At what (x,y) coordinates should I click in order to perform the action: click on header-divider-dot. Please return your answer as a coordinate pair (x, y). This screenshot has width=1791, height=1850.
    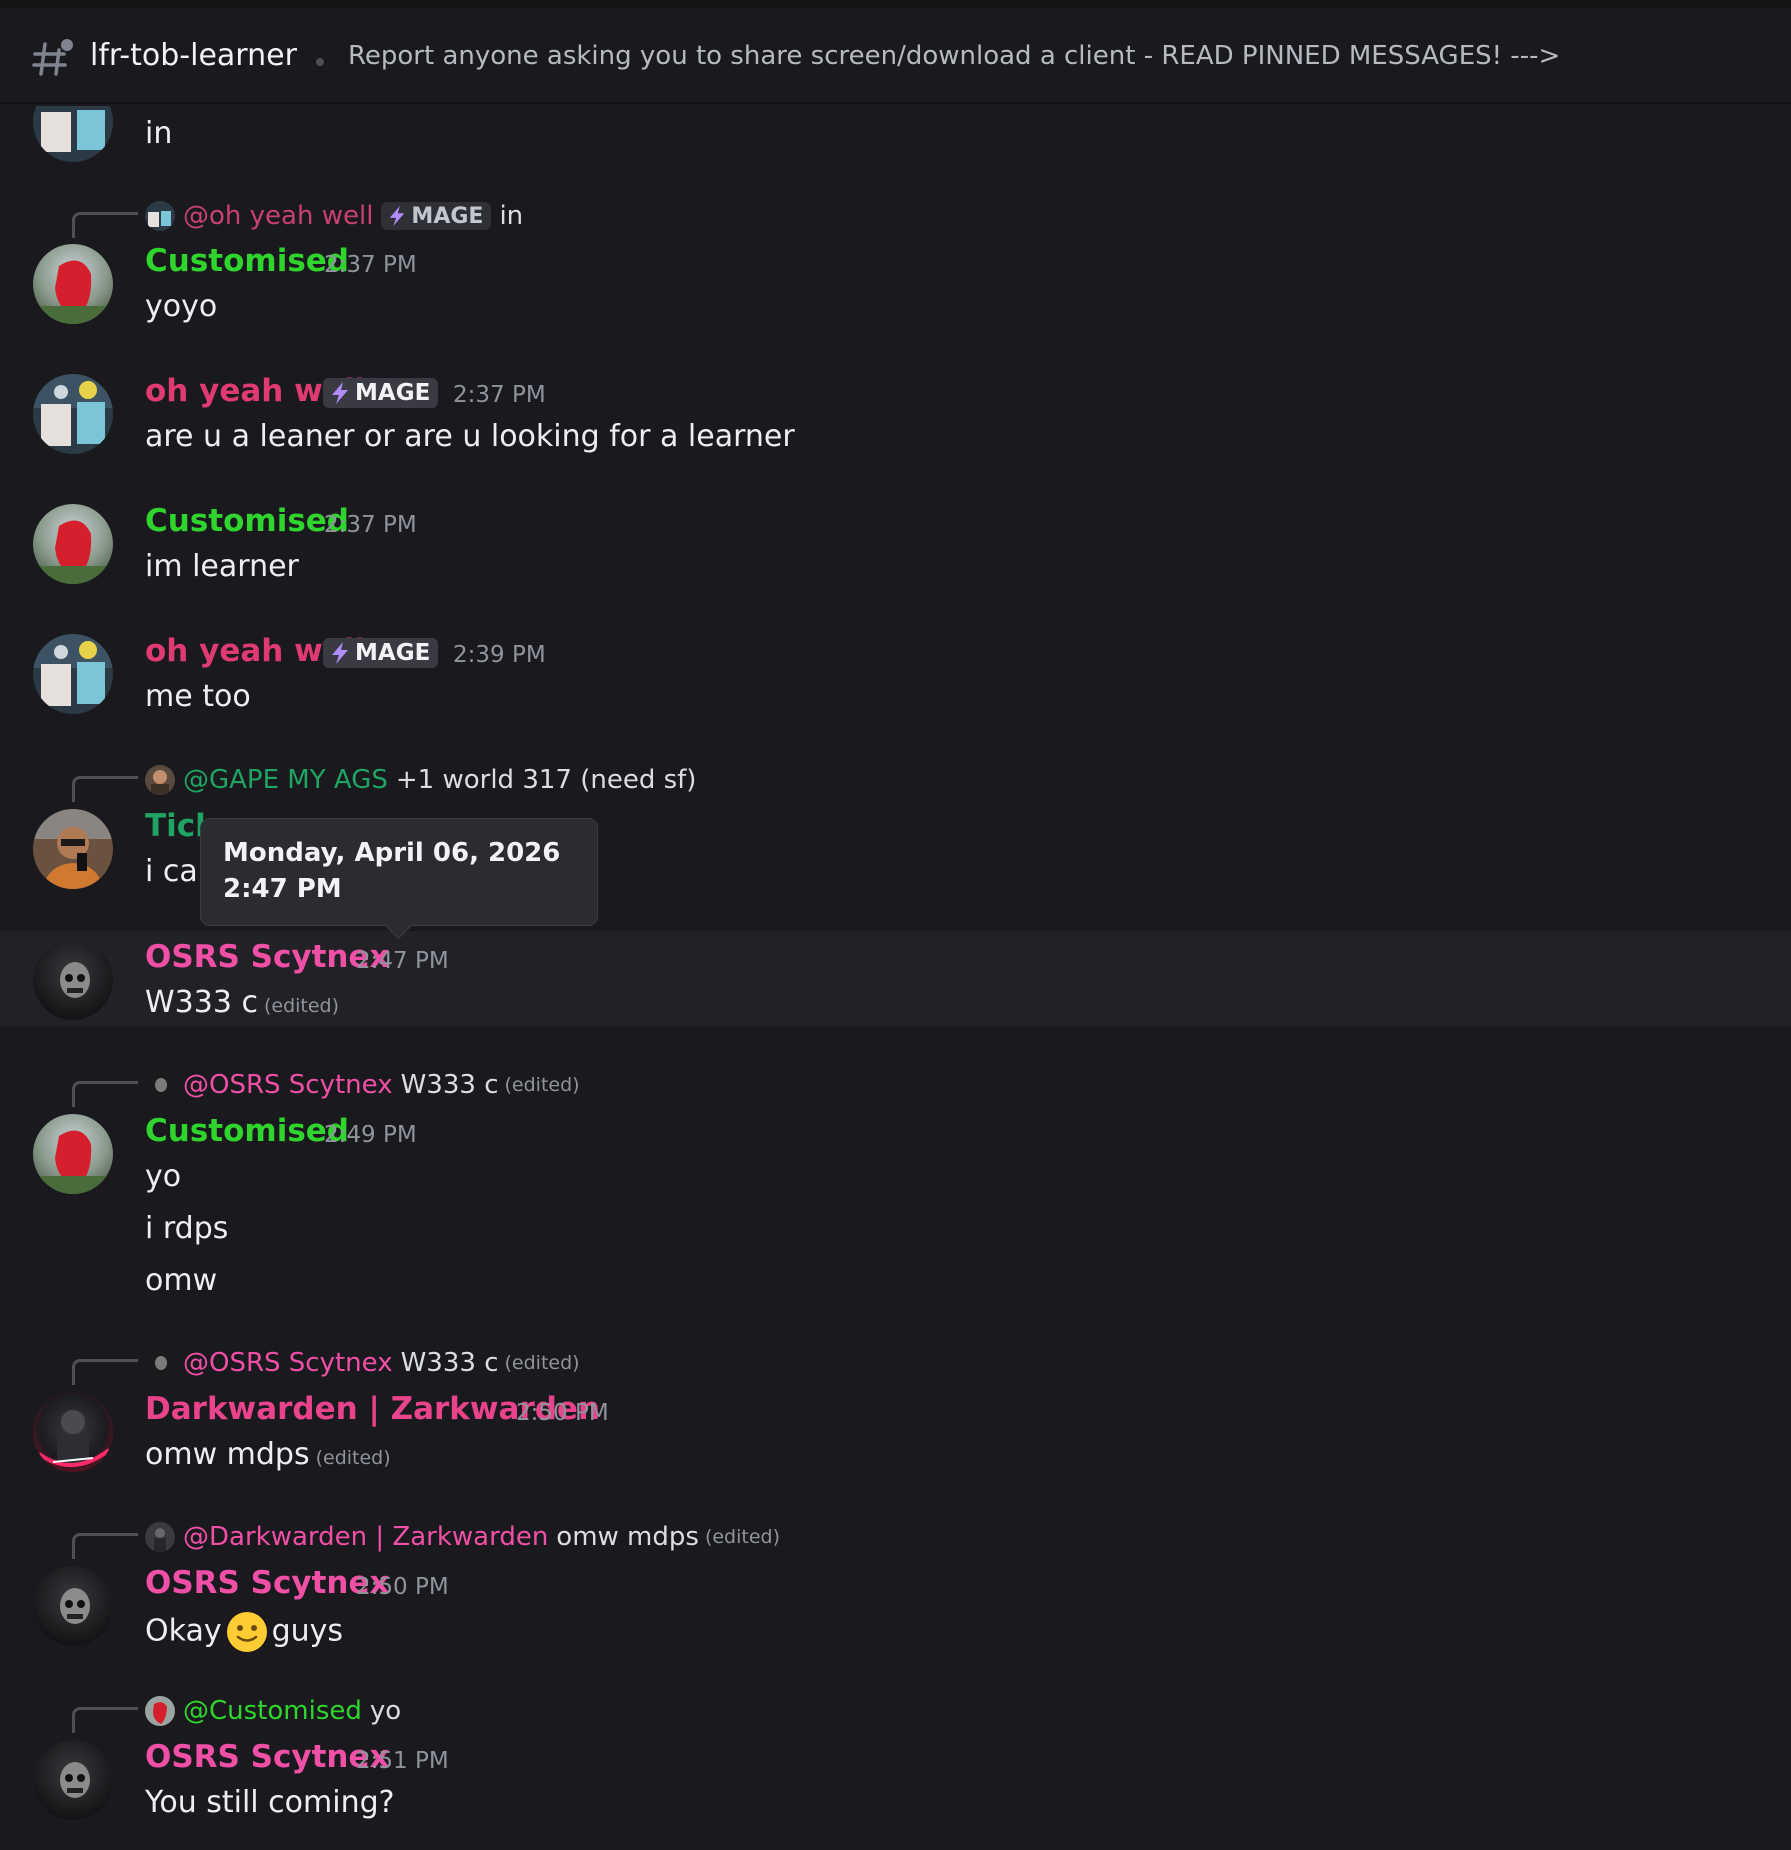
    Looking at the image, I should click on (320, 62).